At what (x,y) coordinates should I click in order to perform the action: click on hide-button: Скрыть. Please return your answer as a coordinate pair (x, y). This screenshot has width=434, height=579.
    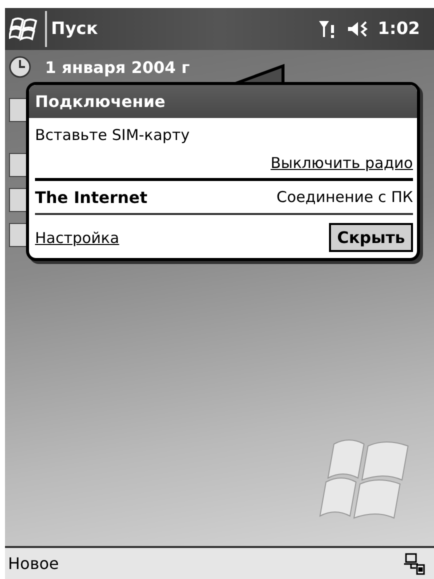
    Looking at the image, I should click on (371, 237).